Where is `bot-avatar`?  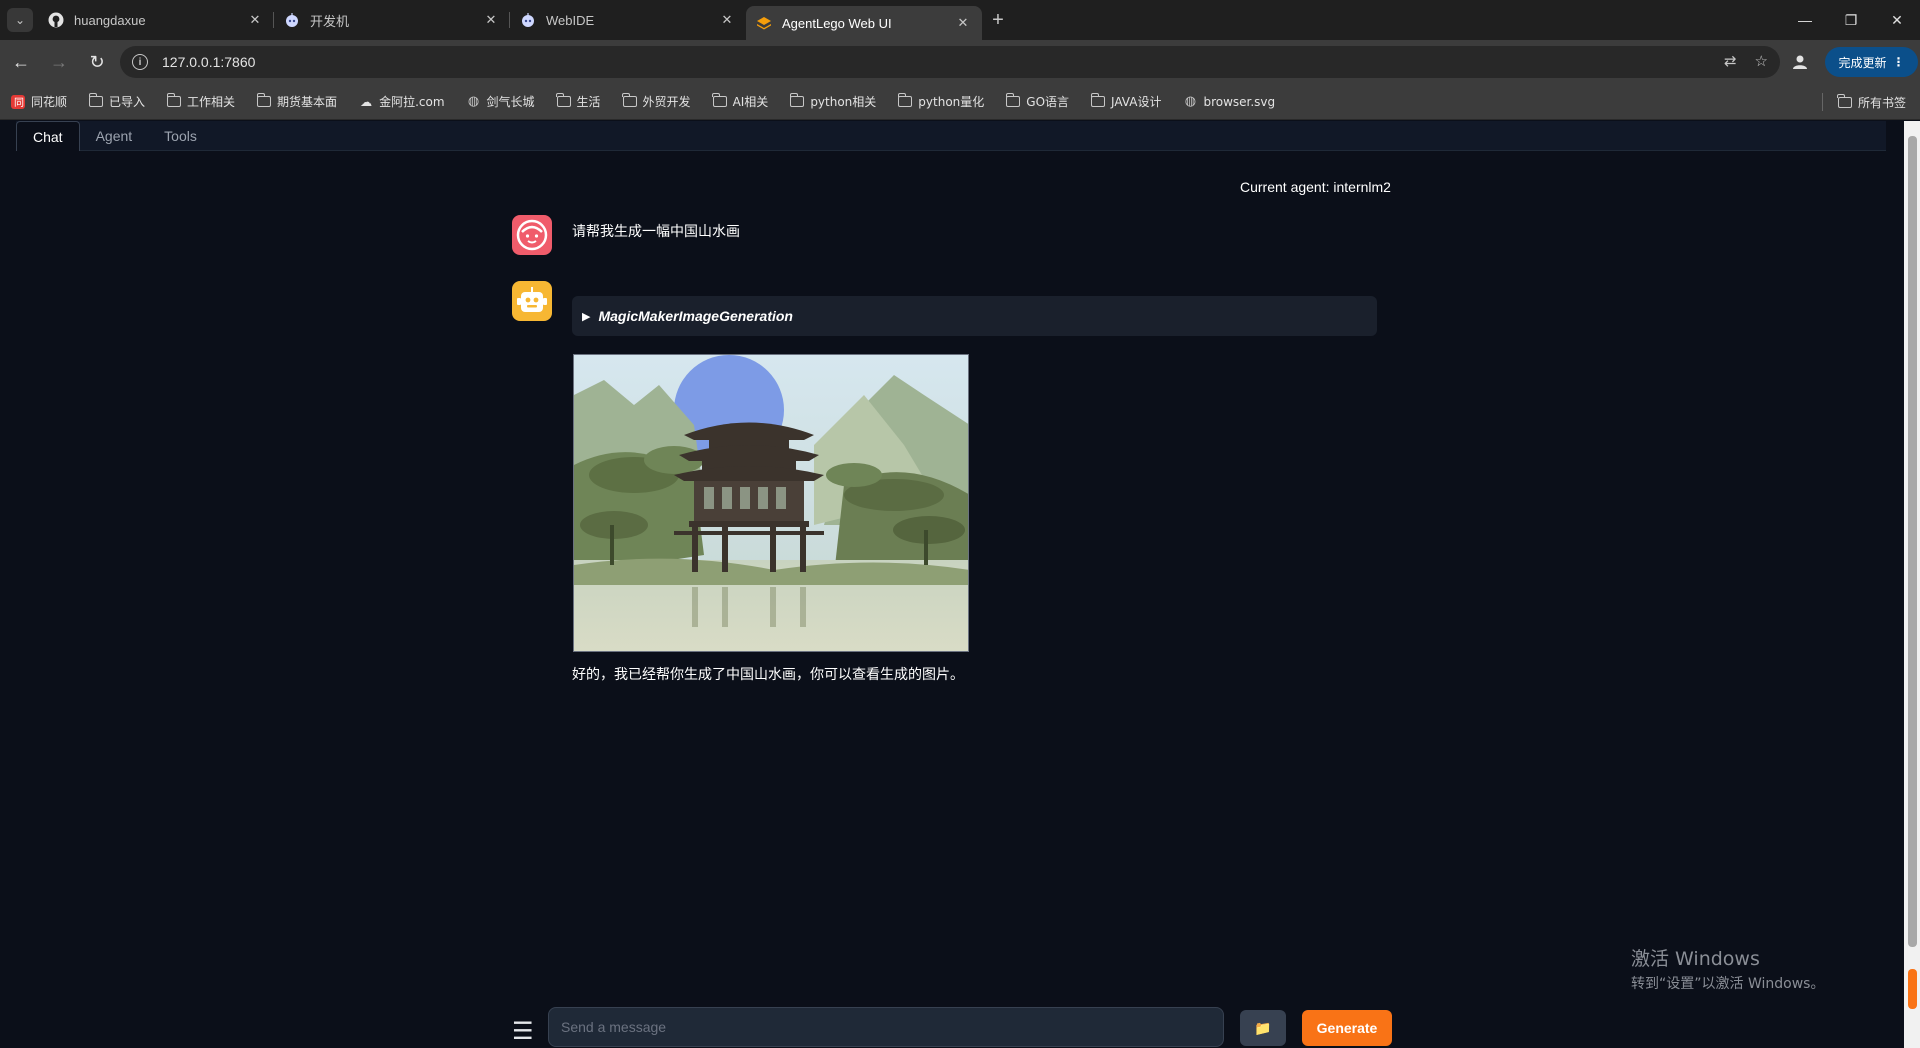 bot-avatar is located at coordinates (532, 301).